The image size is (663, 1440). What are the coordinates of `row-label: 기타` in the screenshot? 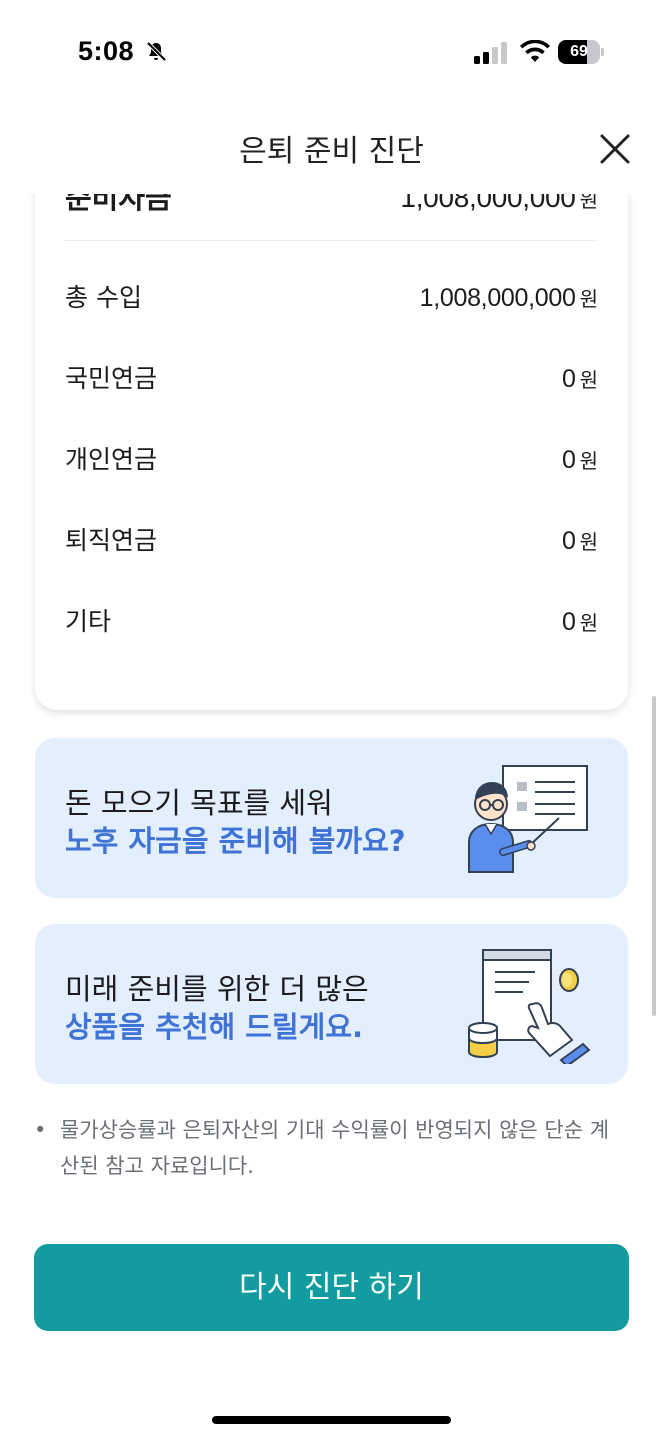 It's located at (88, 621).